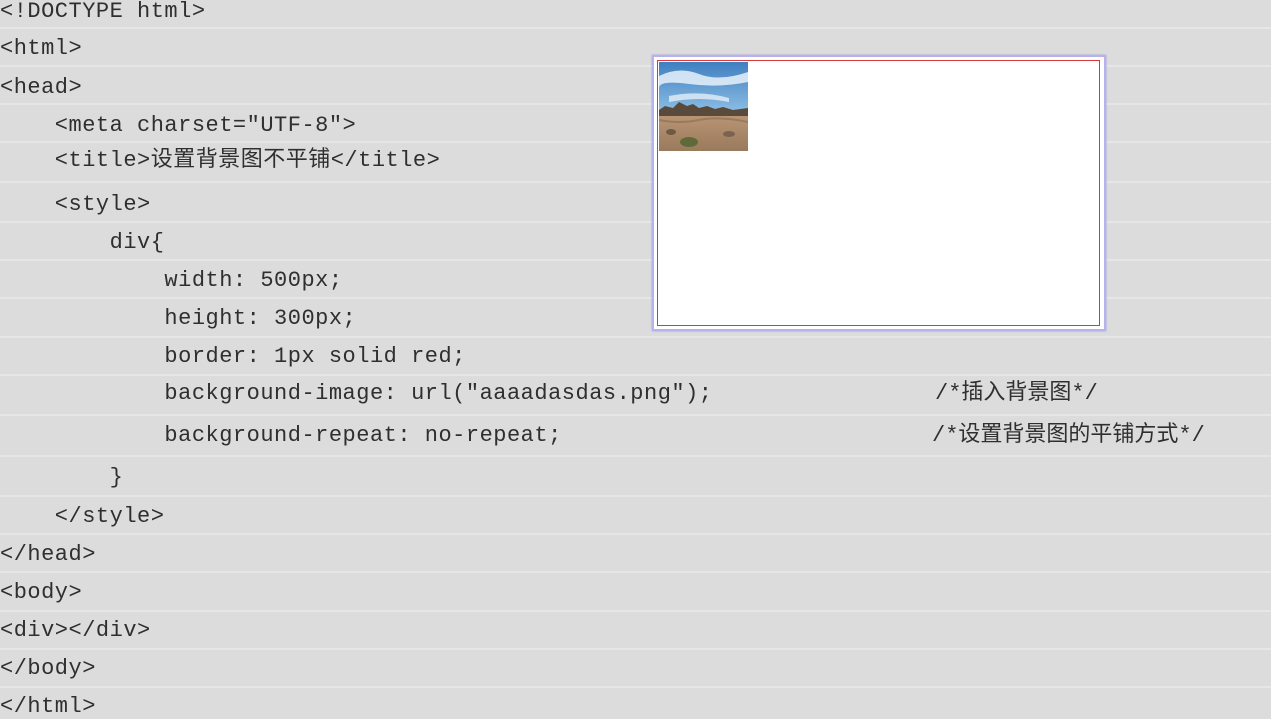  Describe the element at coordinates (703, 106) in the screenshot. I see `desert-background-image` at that location.